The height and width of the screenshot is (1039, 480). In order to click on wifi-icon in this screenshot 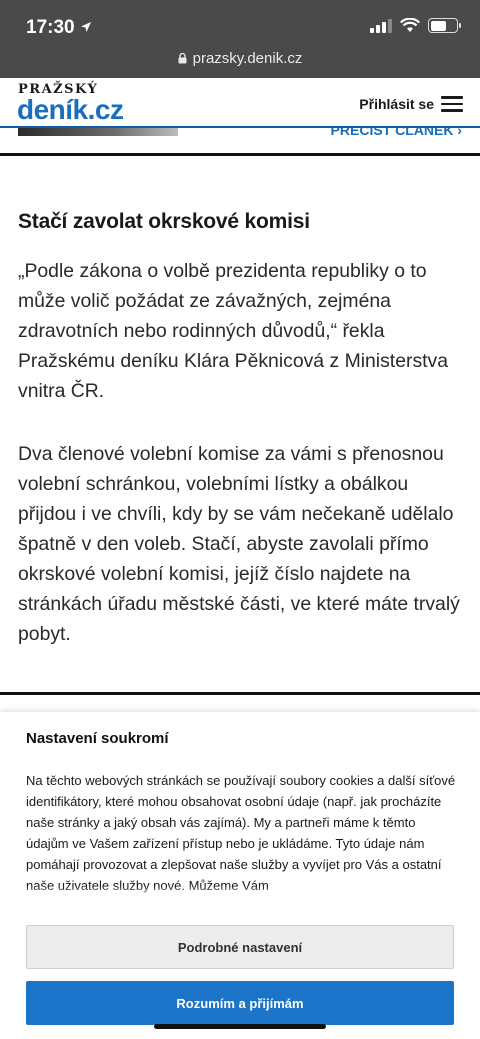, I will do `click(410, 25)`.